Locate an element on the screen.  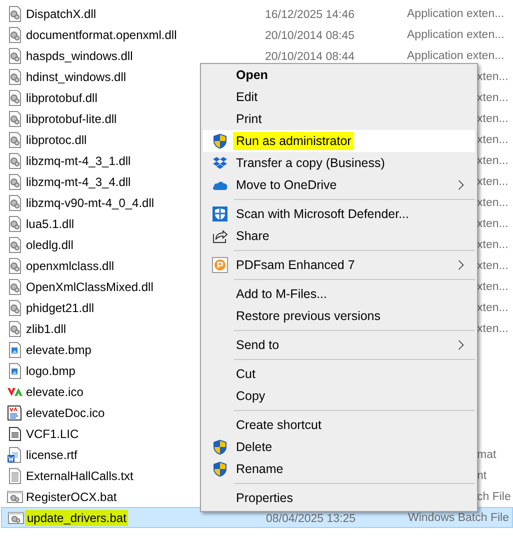
date-modified: 08/04/2025 13:25 is located at coordinates (311, 518).